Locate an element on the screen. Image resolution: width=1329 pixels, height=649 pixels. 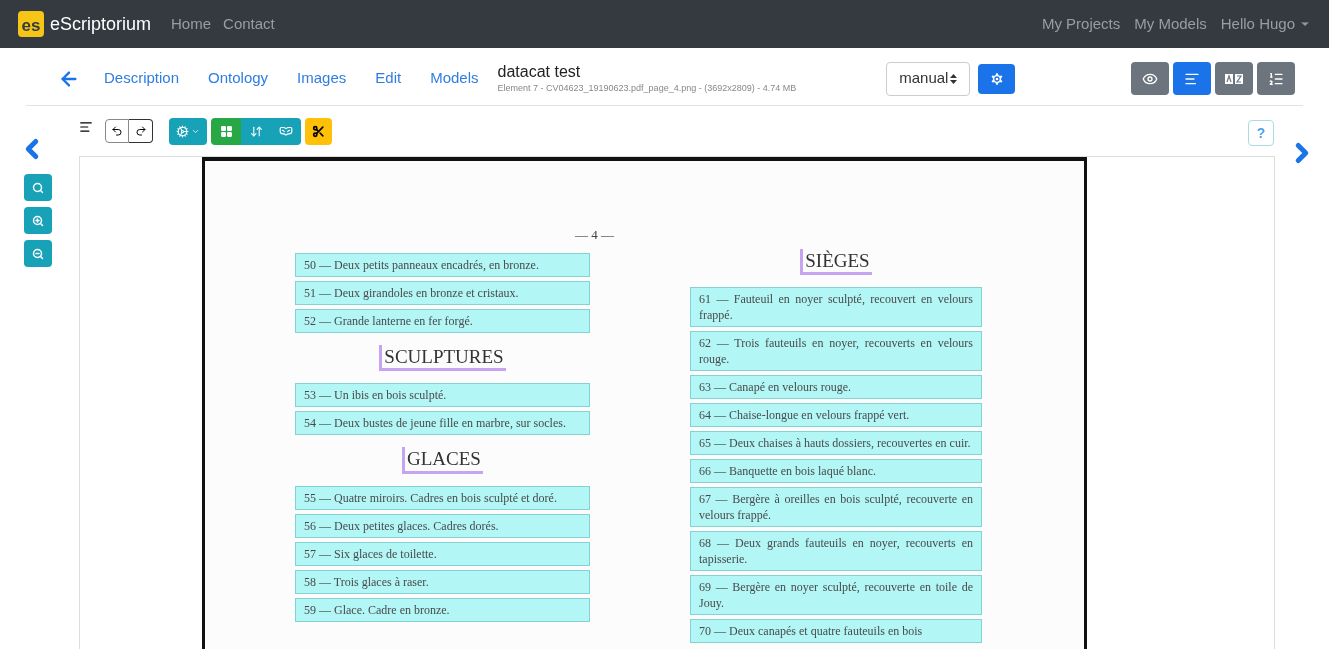
undo-icon is located at coordinates (117, 131).